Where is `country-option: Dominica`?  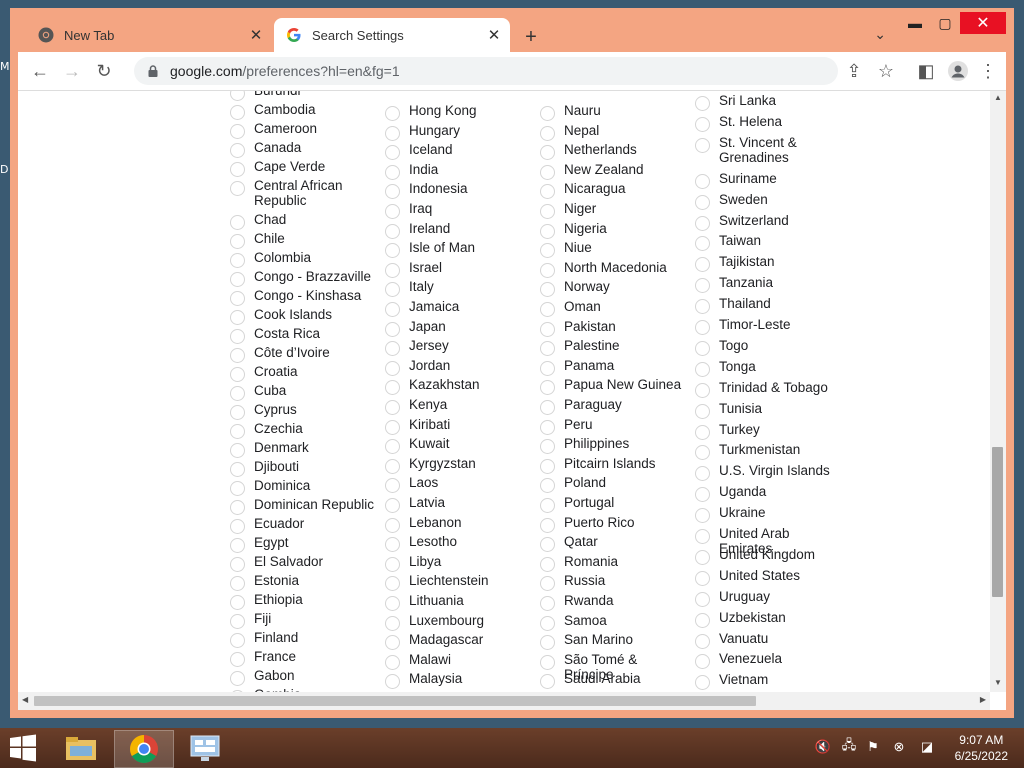 country-option: Dominica is located at coordinates (303, 487).